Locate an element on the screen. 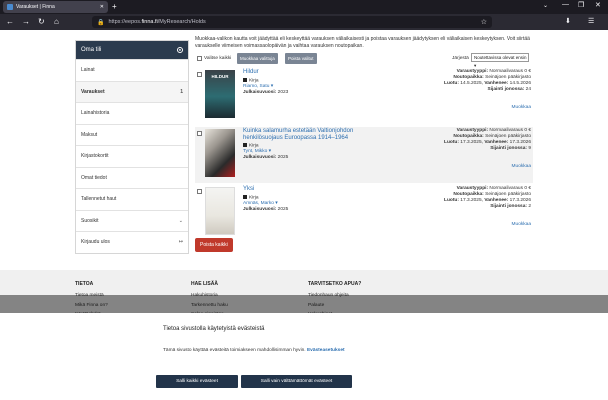  sidebar-item-kirjastokortit: Kirjastokortit is located at coordinates (132, 156).